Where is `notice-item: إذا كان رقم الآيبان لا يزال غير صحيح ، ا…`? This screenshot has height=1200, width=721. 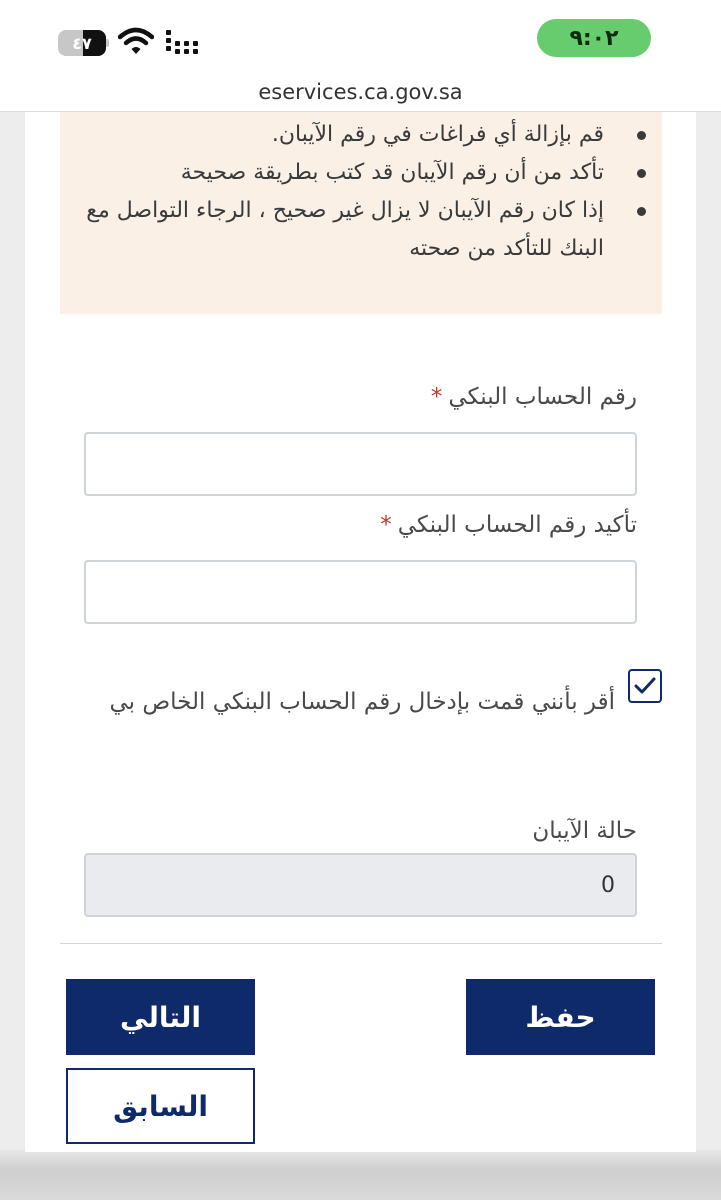
notice-item: إذا كان رقم الآيبان لا يزال غير صحيح ، ا… is located at coordinates (365, 230).